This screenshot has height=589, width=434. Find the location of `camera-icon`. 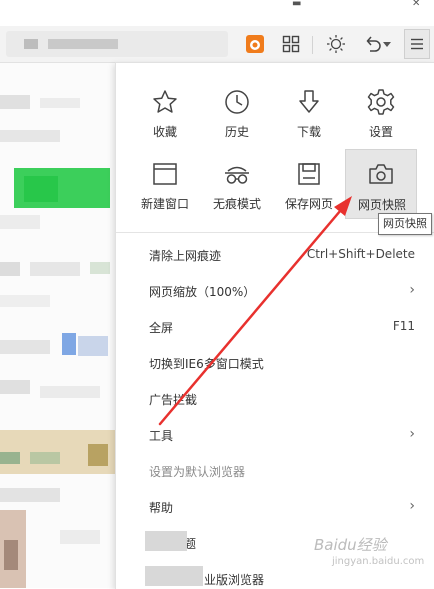

camera-icon is located at coordinates (381, 174).